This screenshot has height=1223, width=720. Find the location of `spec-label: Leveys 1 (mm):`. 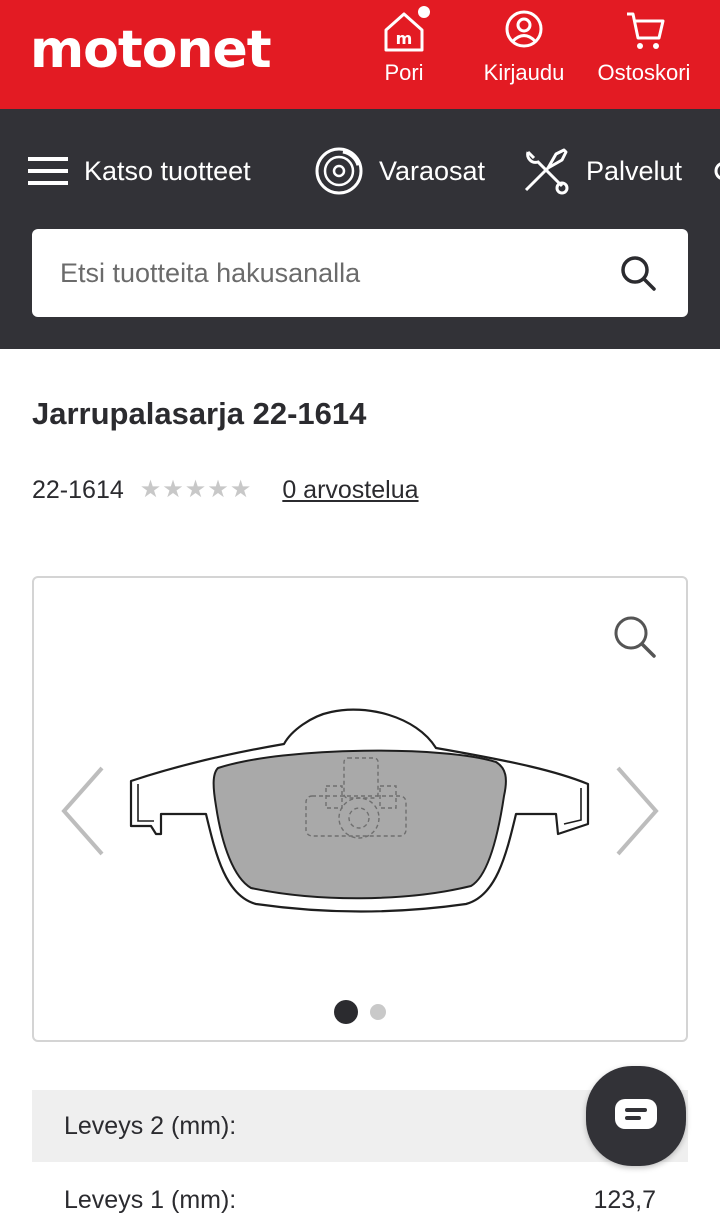

spec-label: Leveys 1 (mm): is located at coordinates (150, 1199).